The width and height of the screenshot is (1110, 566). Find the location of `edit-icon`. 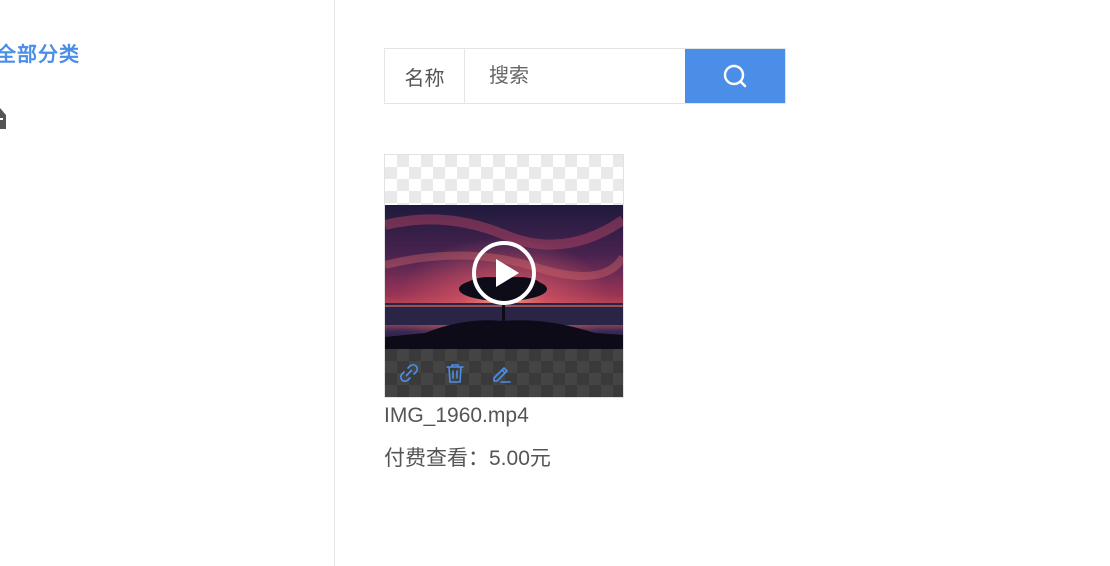

edit-icon is located at coordinates (501, 373).